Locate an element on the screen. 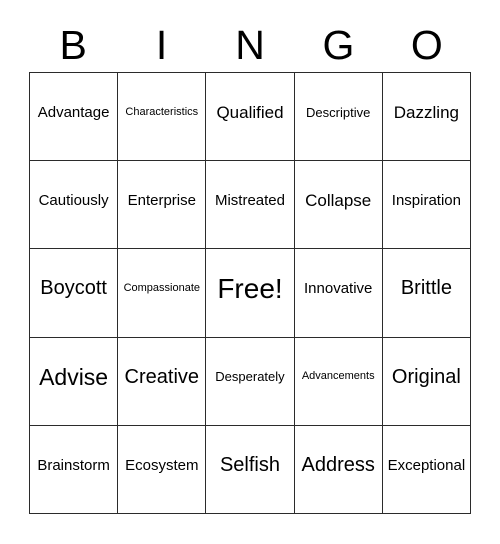 The image size is (500, 544). bingo-cell: Desperately is located at coordinates (250, 381).